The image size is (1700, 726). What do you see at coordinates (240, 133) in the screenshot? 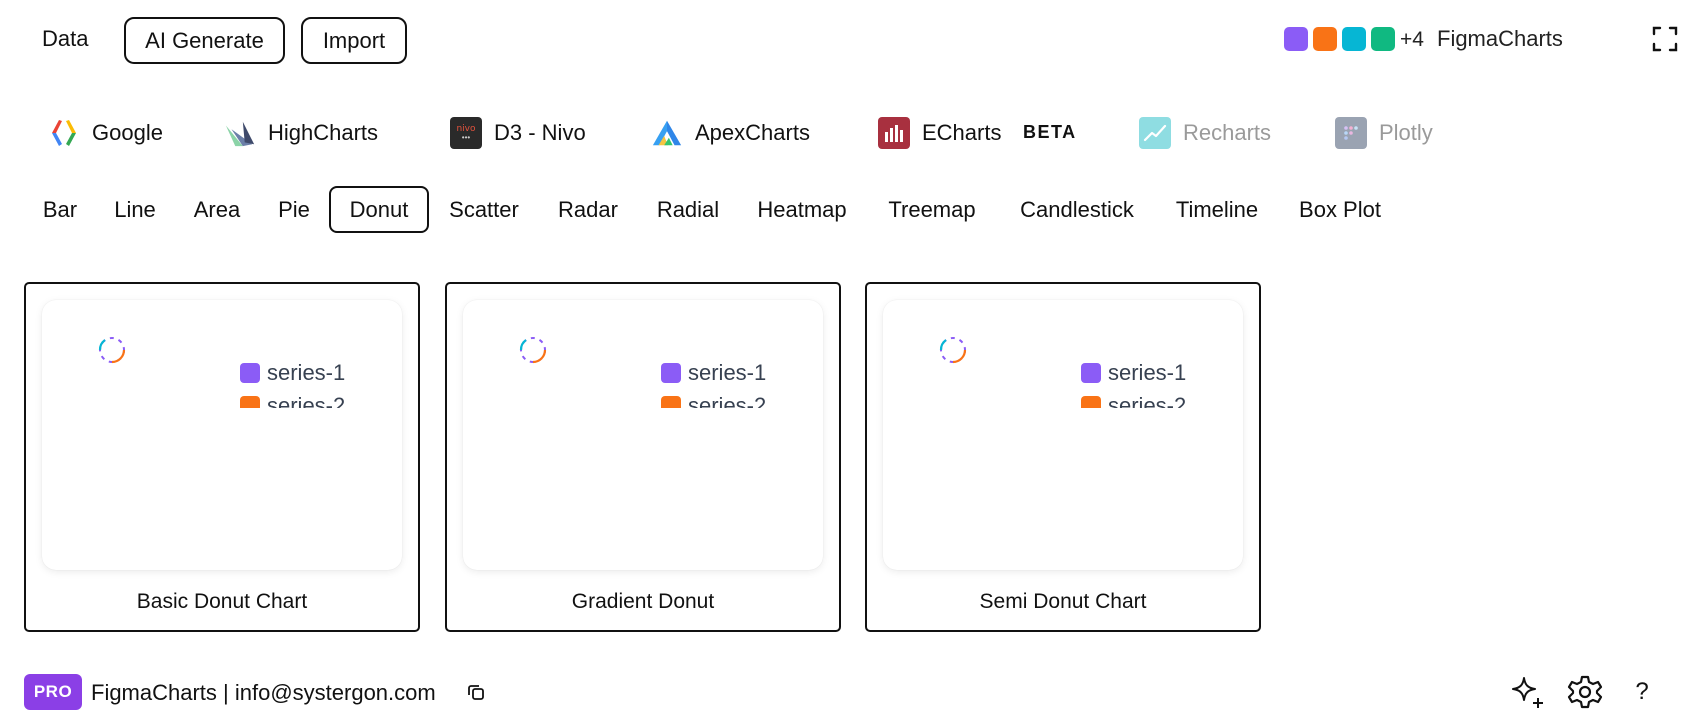
I see `highcharts-icon` at bounding box center [240, 133].